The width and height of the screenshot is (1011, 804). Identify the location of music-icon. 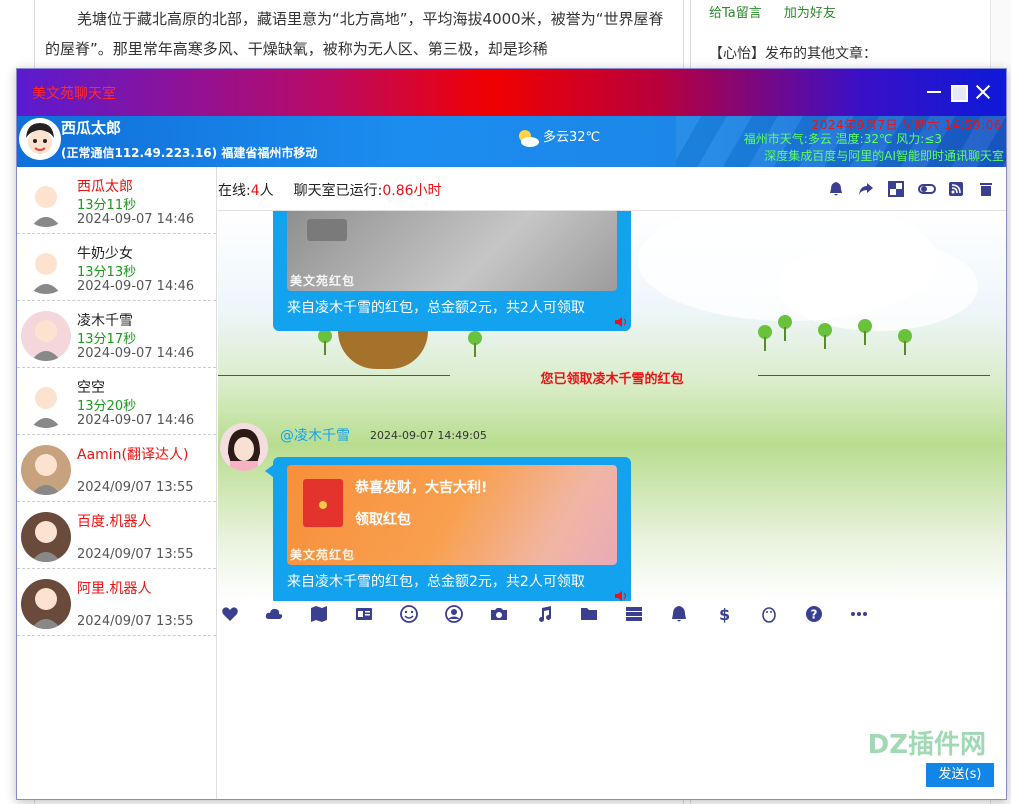
(544, 614).